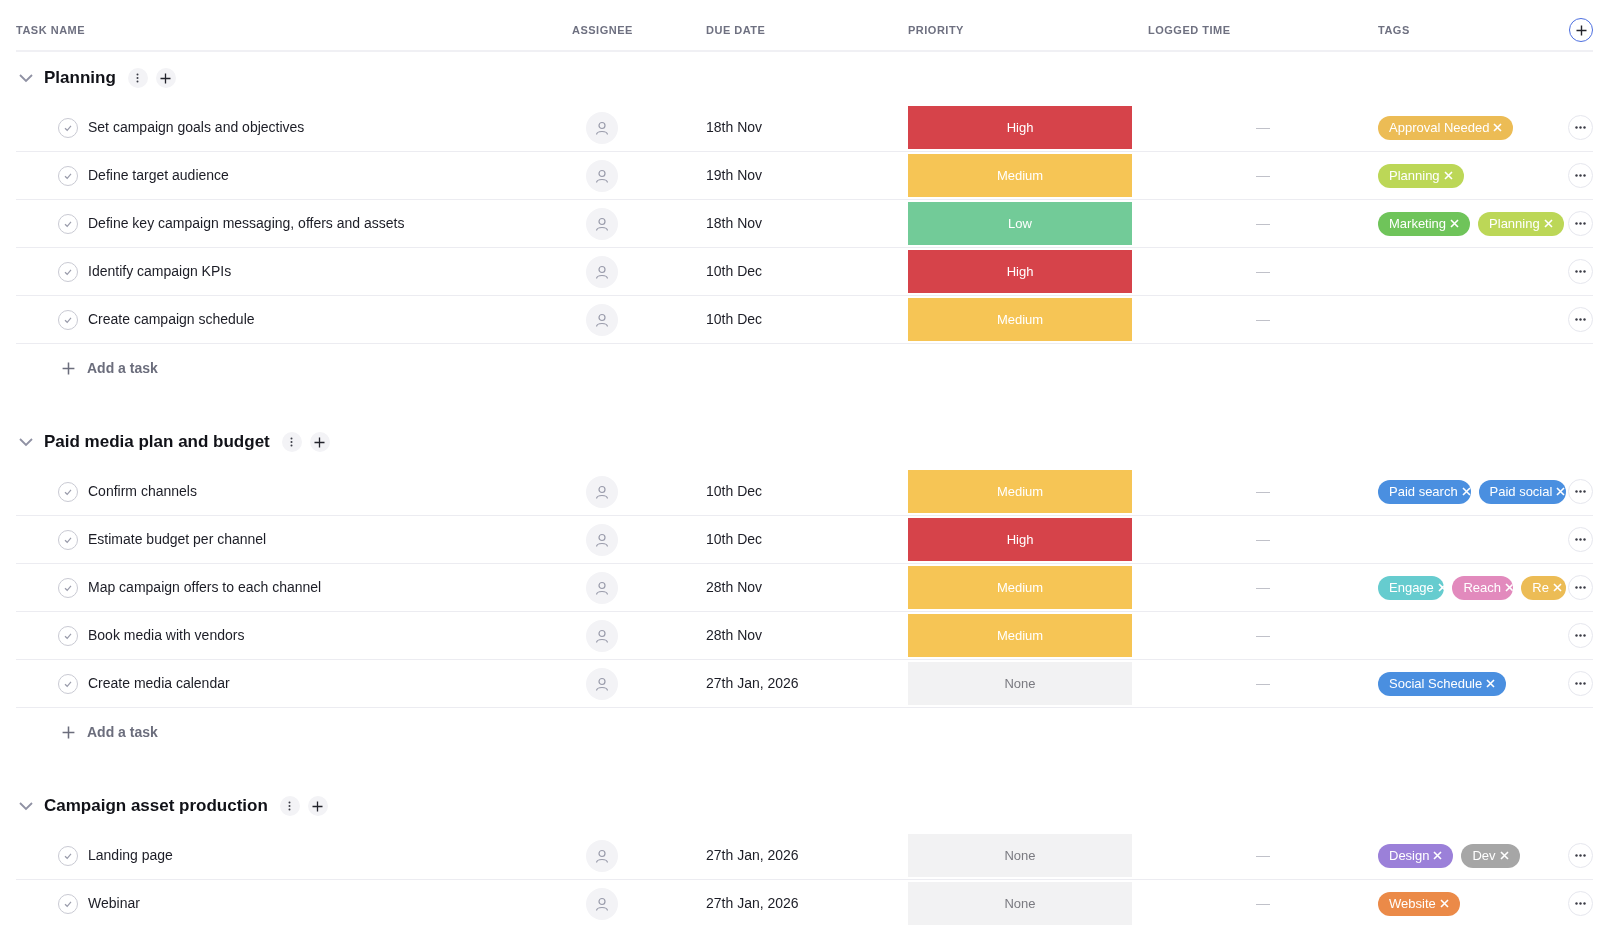 The height and width of the screenshot is (926, 1610). What do you see at coordinates (177, 539) in the screenshot?
I see `task-name: Estimate budget per channel` at bounding box center [177, 539].